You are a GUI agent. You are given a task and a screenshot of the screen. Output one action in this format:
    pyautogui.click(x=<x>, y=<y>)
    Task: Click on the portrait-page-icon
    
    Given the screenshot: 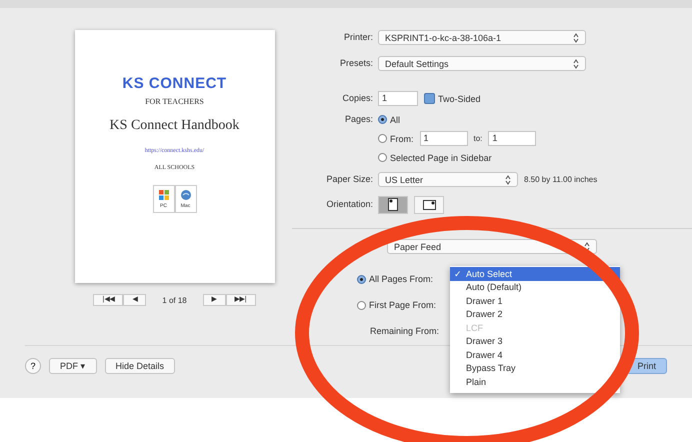 What is the action you would take?
    pyautogui.click(x=393, y=204)
    